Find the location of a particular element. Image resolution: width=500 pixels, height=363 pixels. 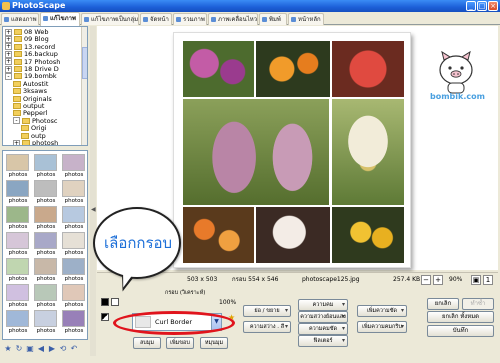

minimize-button: _ is located at coordinates (471, 6).